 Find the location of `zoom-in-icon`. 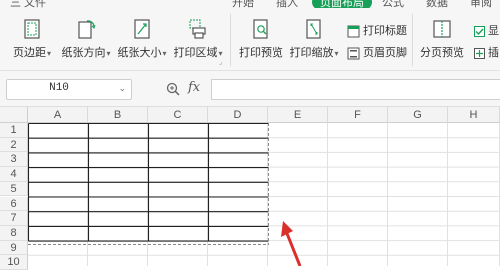

zoom-in-icon is located at coordinates (173, 89).